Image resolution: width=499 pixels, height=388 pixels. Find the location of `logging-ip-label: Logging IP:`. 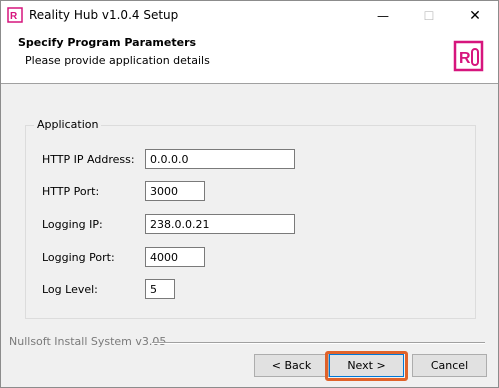

logging-ip-label: Logging IP: is located at coordinates (72, 224).